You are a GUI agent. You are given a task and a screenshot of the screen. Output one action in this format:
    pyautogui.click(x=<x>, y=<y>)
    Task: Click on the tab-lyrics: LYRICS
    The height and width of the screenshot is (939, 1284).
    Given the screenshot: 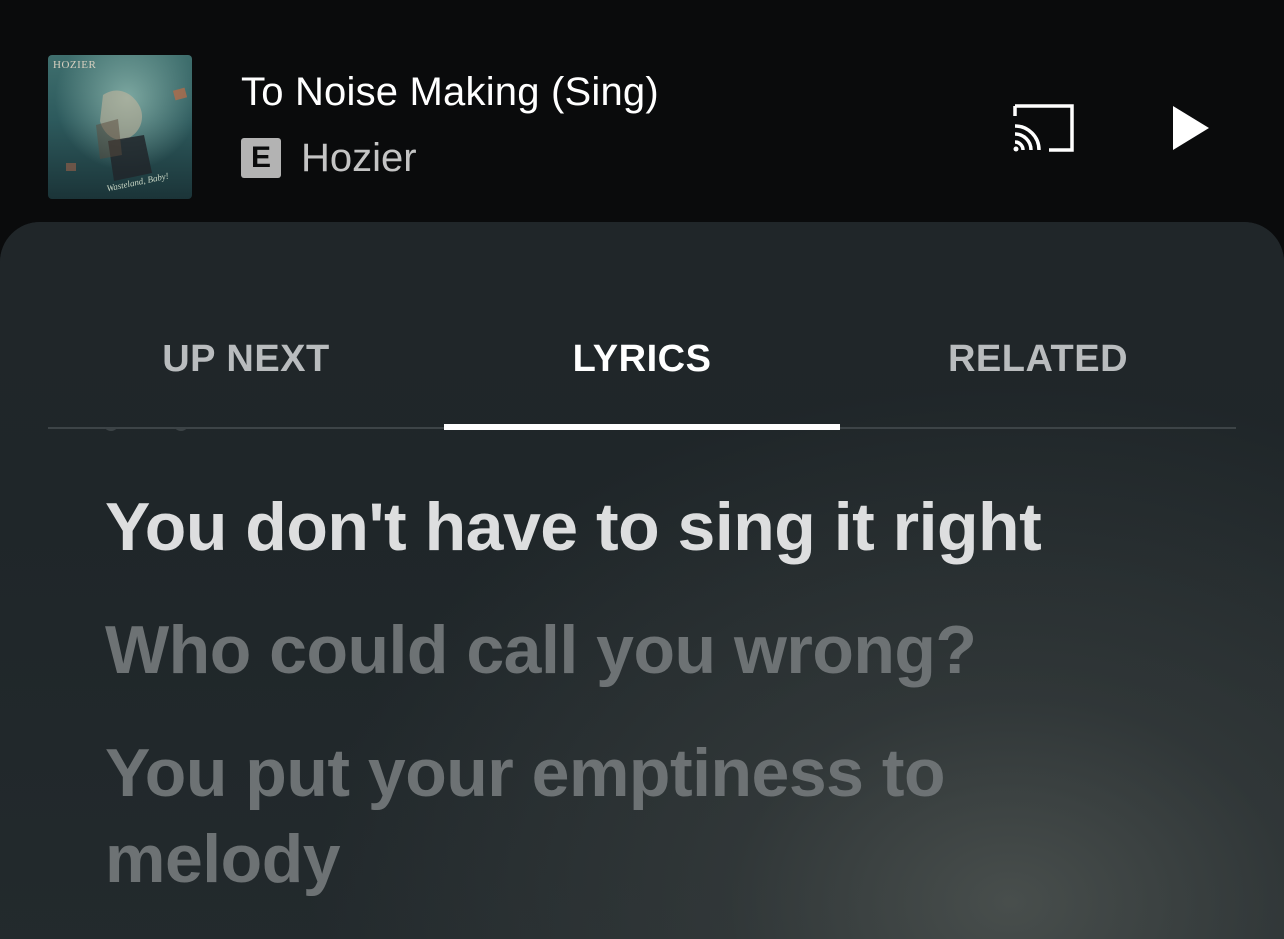 What is the action you would take?
    pyautogui.click(x=642, y=359)
    